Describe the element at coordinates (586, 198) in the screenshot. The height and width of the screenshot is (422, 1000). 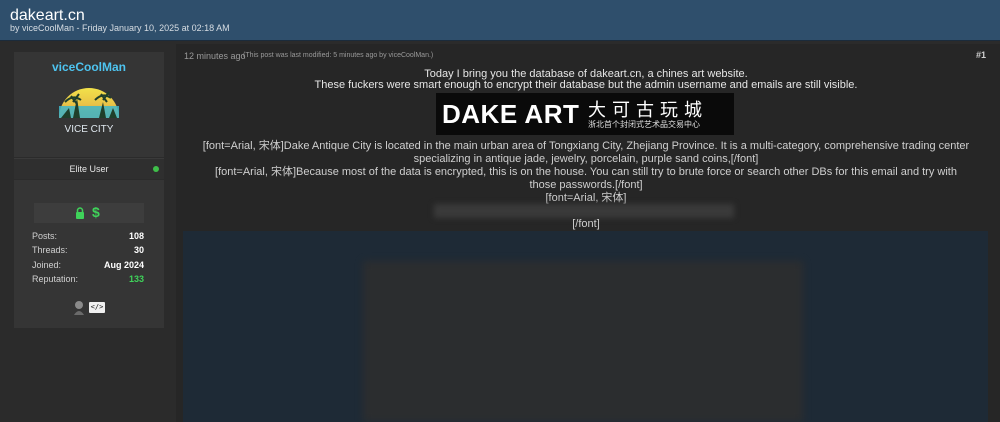
I see `post-line-7: [font=Arial, 宋体]` at that location.